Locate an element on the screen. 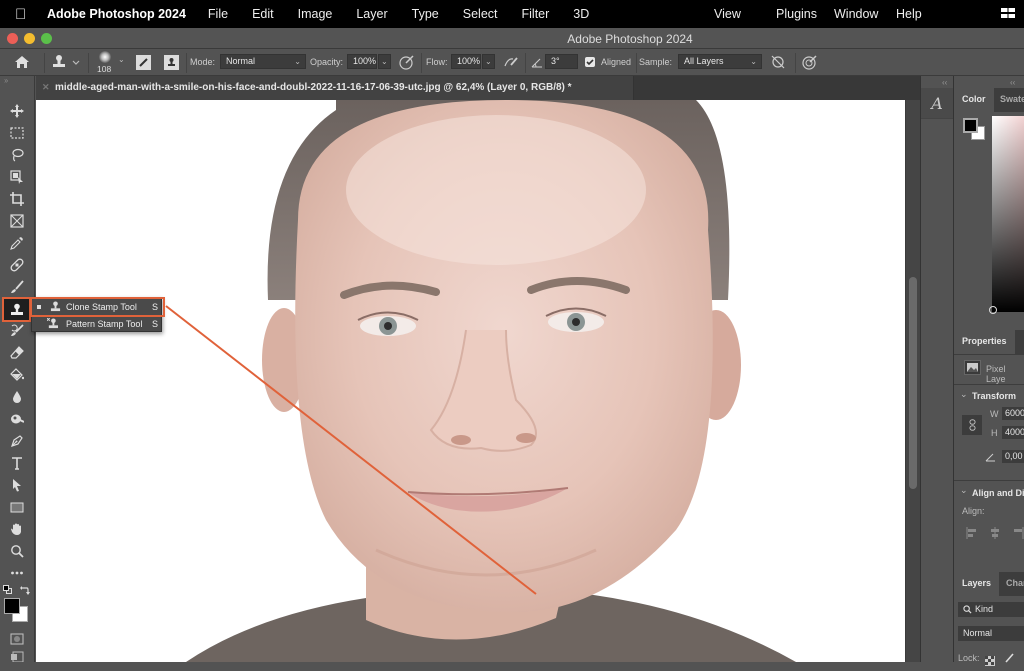  swap-colors-button is located at coordinates (24, 589).